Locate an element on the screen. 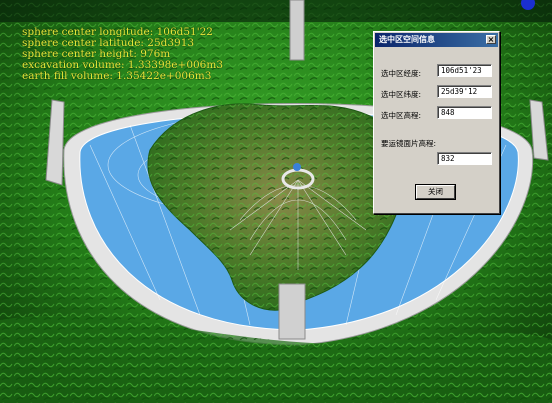  dialog-title: 选中区空间信息 is located at coordinates (407, 39).